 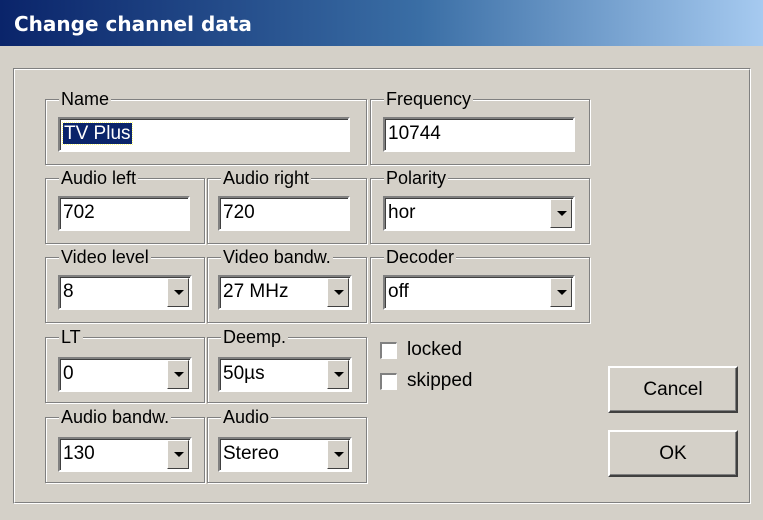 What do you see at coordinates (125, 374) in the screenshot?
I see `lt-select: 0` at bounding box center [125, 374].